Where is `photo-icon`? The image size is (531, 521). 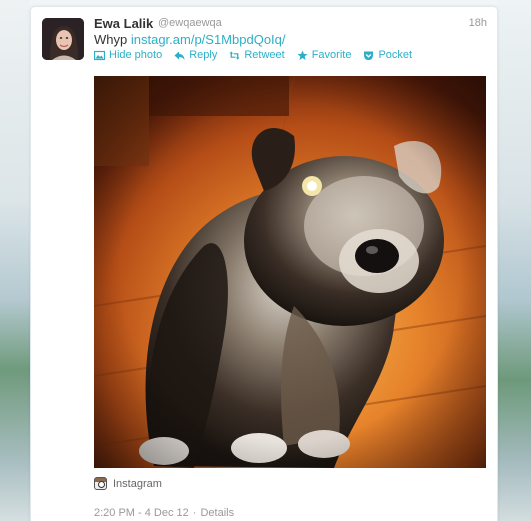 photo-icon is located at coordinates (99, 55).